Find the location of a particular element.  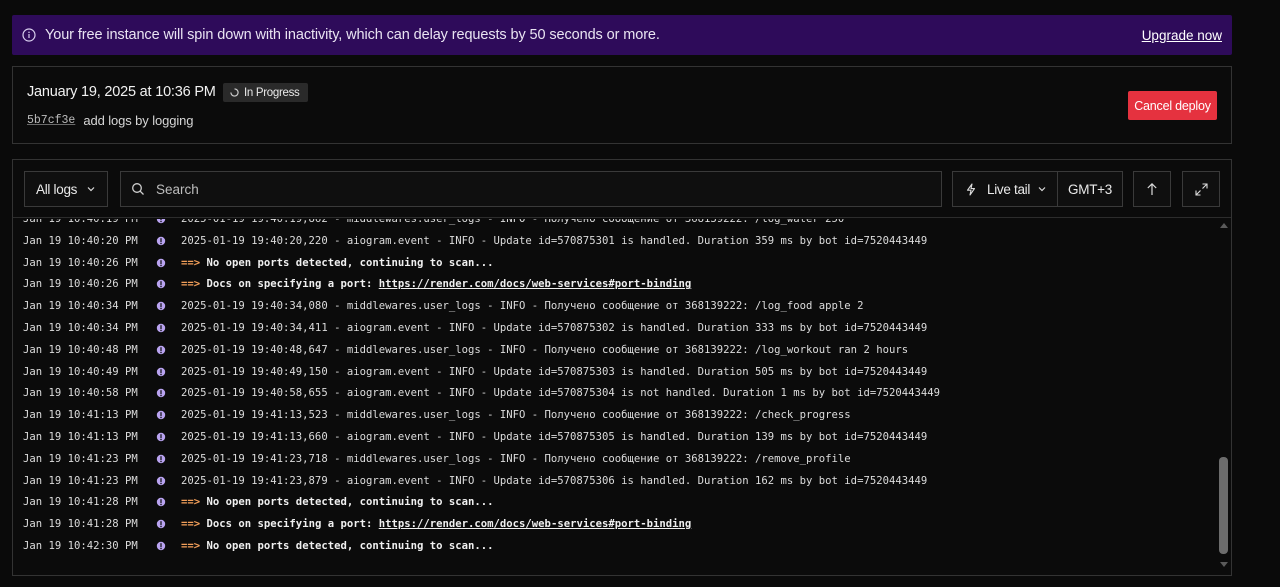

fullscreen-button is located at coordinates (1201, 189).